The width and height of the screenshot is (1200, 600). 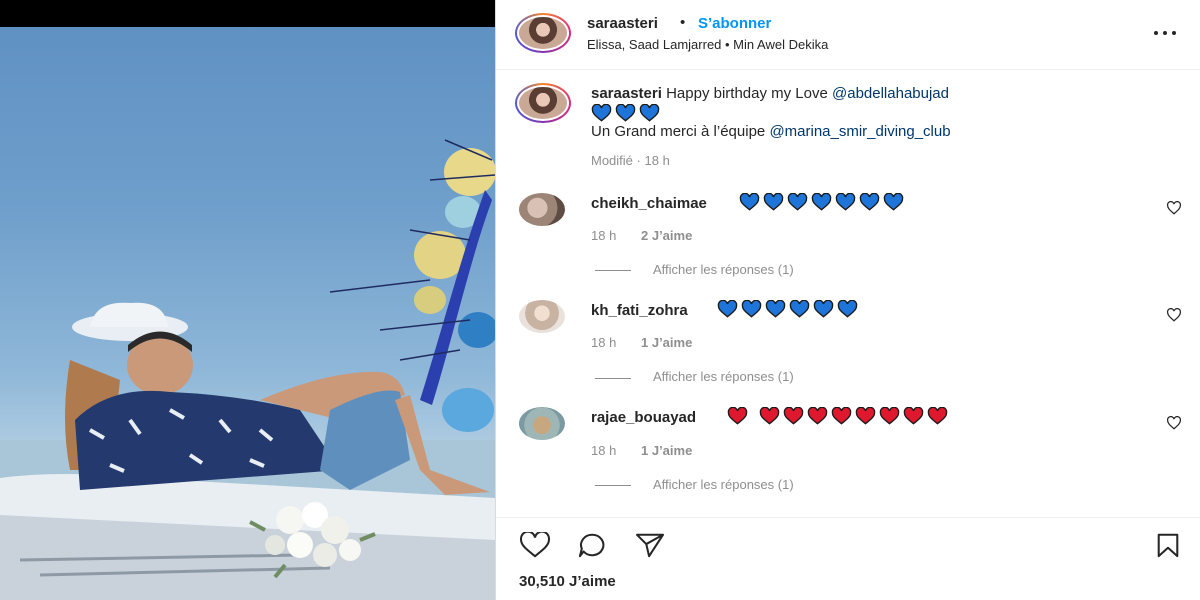 What do you see at coordinates (859, 131) in the screenshot?
I see `caption-mention: @marina_smir_diving_club` at bounding box center [859, 131].